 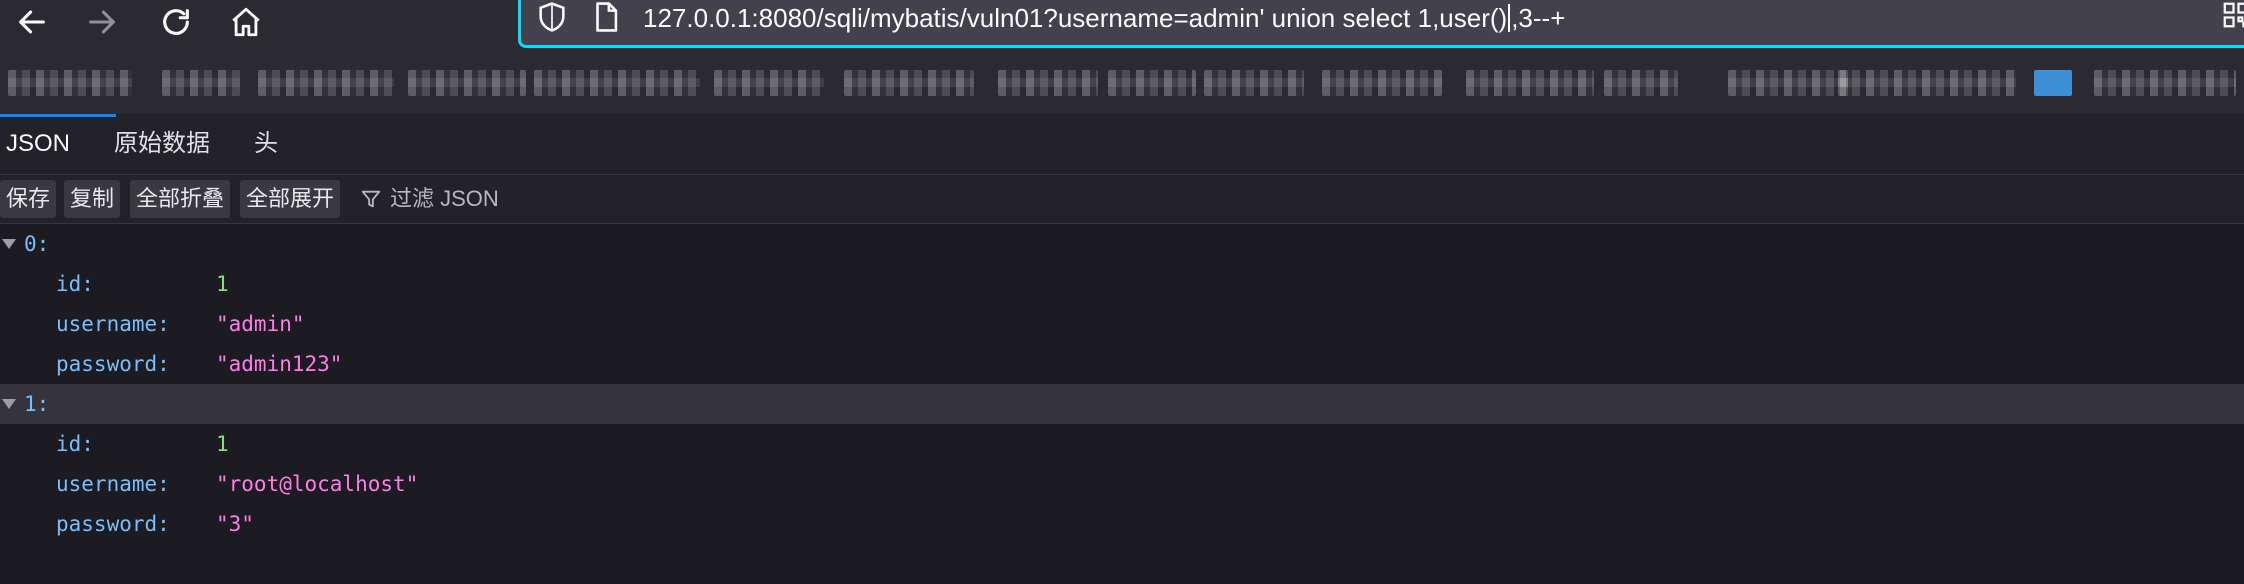 I want to click on json-row: username: "root@localhost", so click(x=1122, y=484).